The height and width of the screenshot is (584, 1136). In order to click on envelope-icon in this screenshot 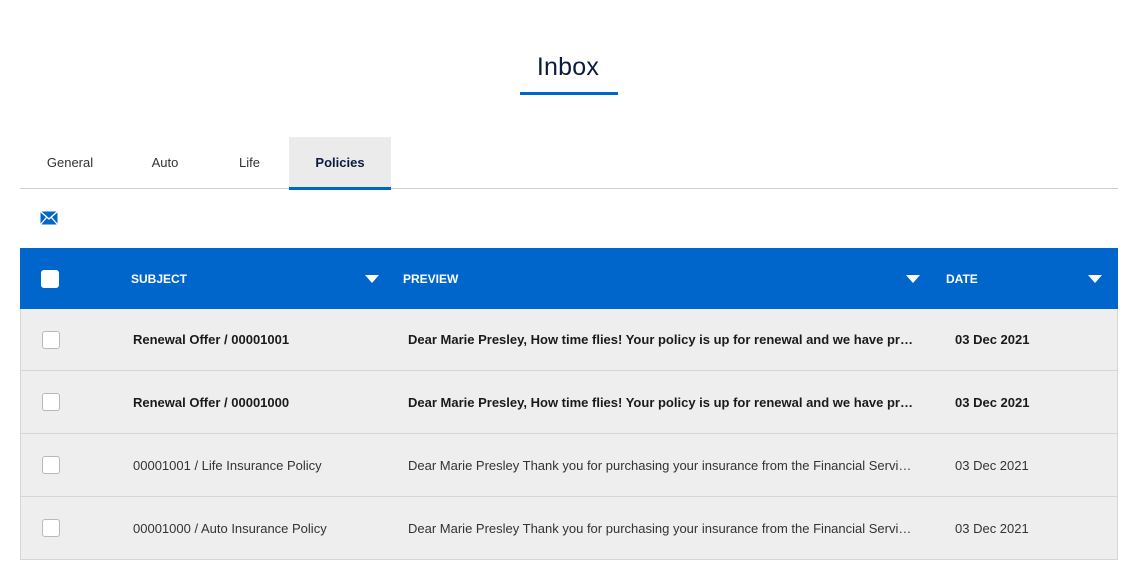, I will do `click(49, 218)`.